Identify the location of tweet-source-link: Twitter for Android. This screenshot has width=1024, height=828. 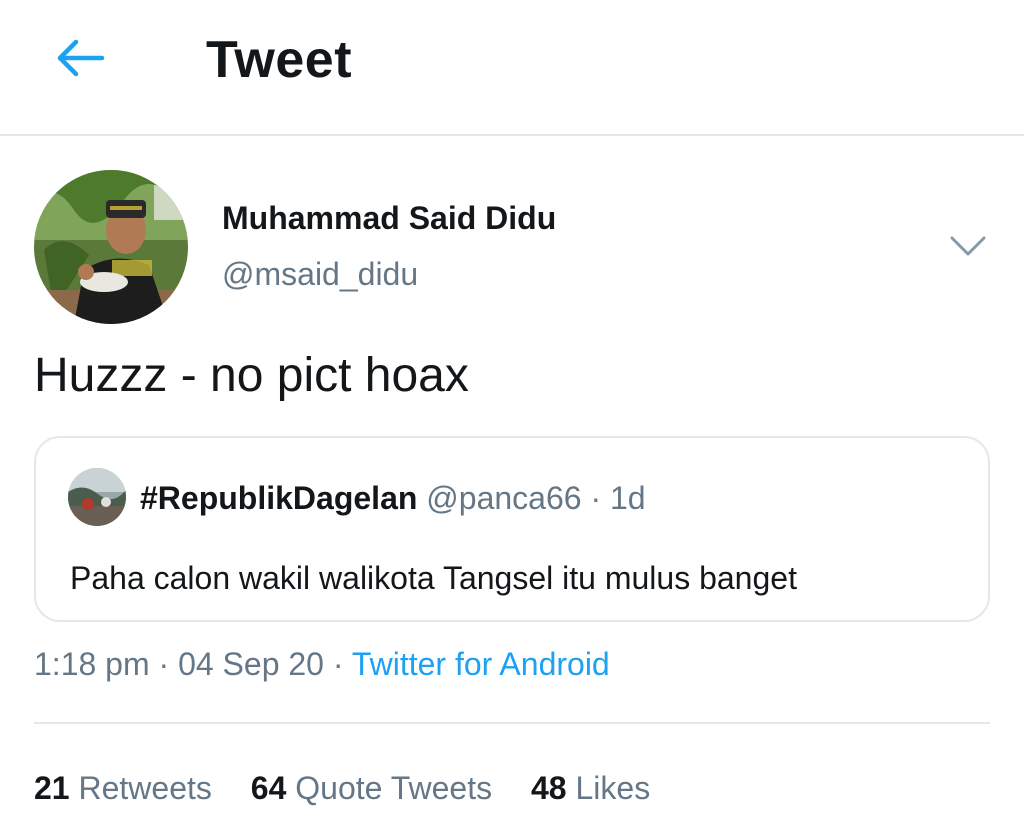
(481, 664).